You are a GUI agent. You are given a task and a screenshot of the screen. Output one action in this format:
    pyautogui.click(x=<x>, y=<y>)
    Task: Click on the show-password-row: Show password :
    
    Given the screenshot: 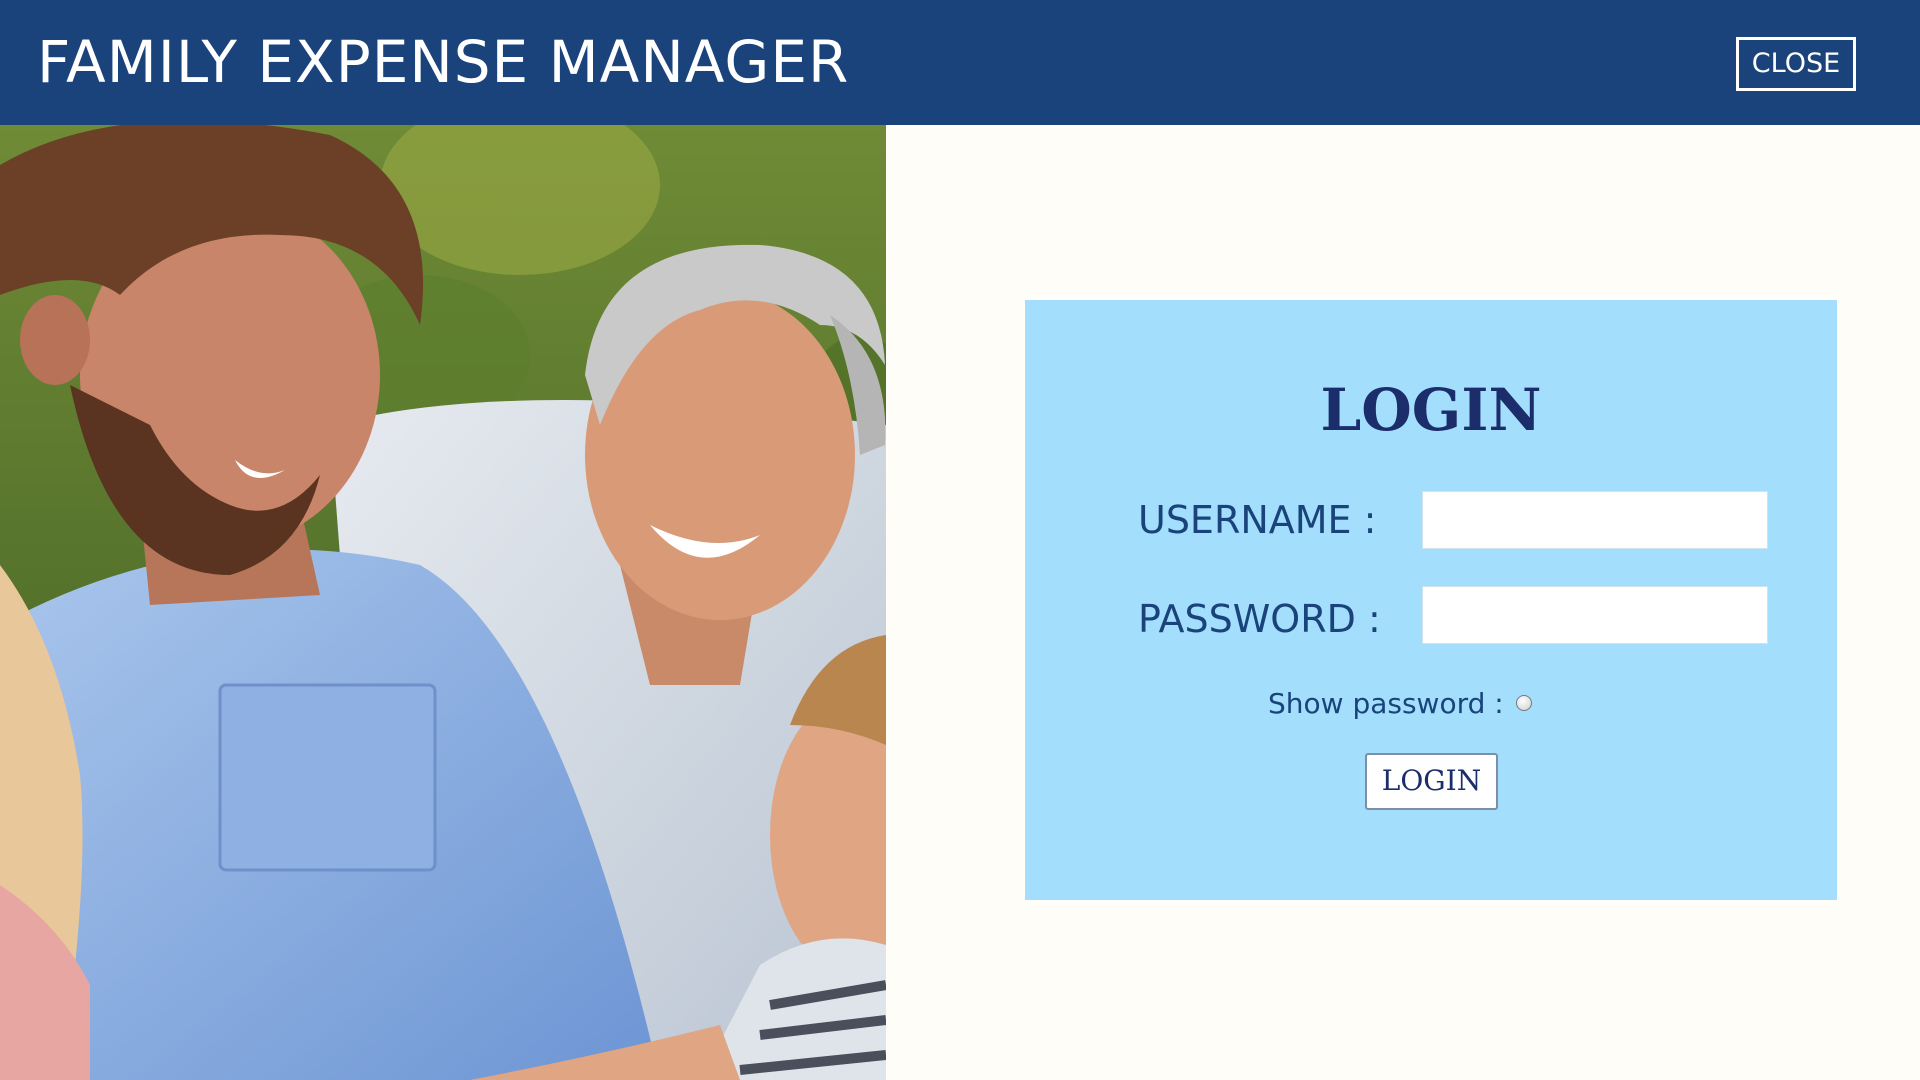 What is the action you would take?
    pyautogui.click(x=1400, y=703)
    